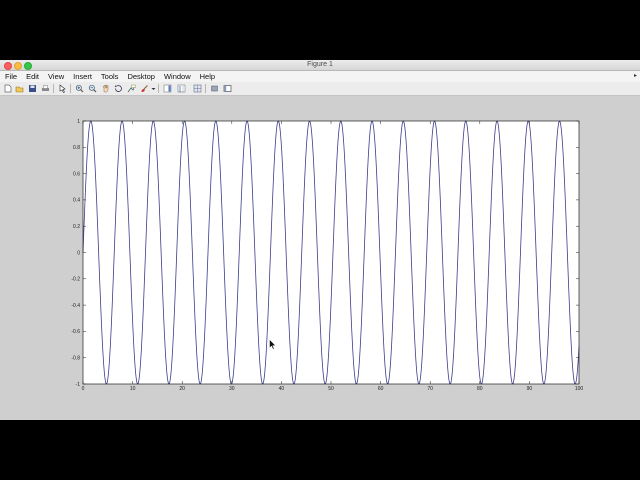 The width and height of the screenshot is (640, 480). Describe the element at coordinates (207, 76) in the screenshot. I see `menu-help: Help` at that location.